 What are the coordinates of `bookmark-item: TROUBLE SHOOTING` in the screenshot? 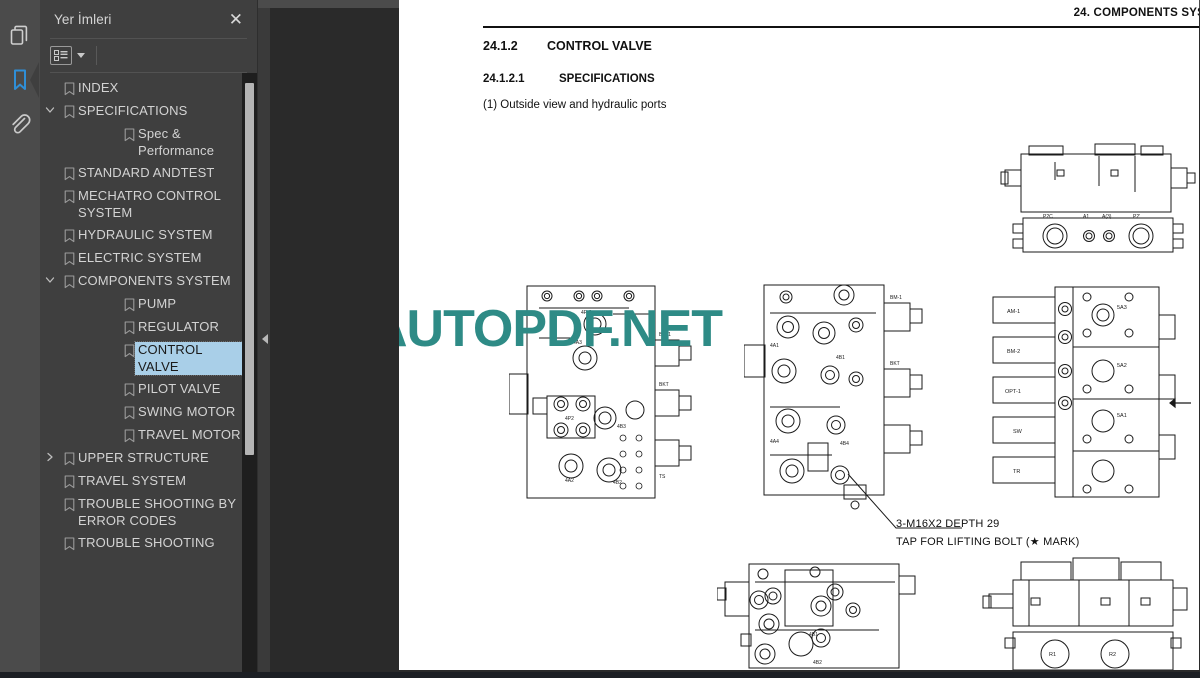 It's located at (148, 543).